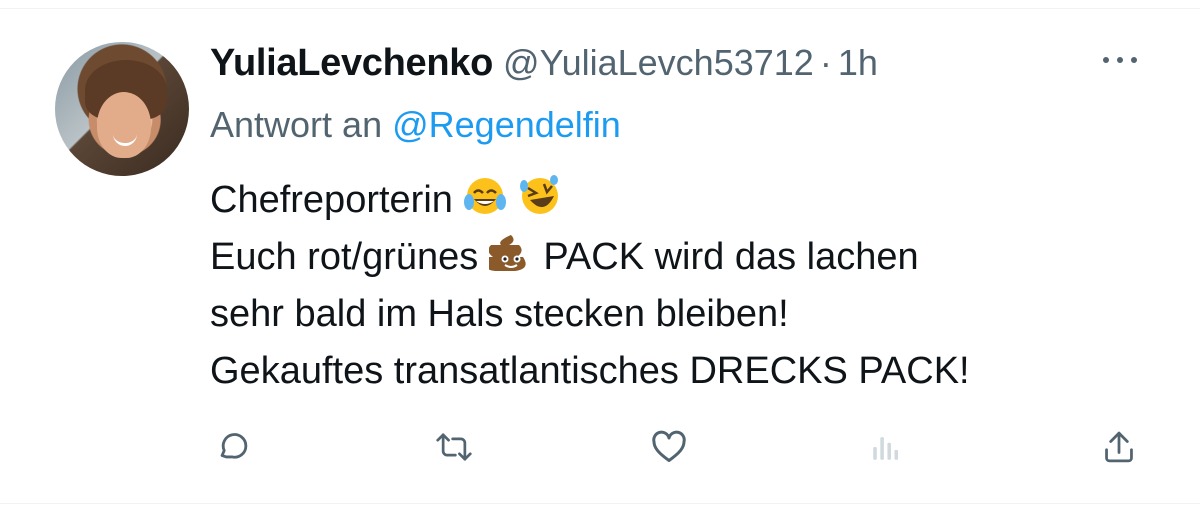 Image resolution: width=1200 pixels, height=517 pixels. I want to click on reply-prefix: Antwort an, so click(296, 124).